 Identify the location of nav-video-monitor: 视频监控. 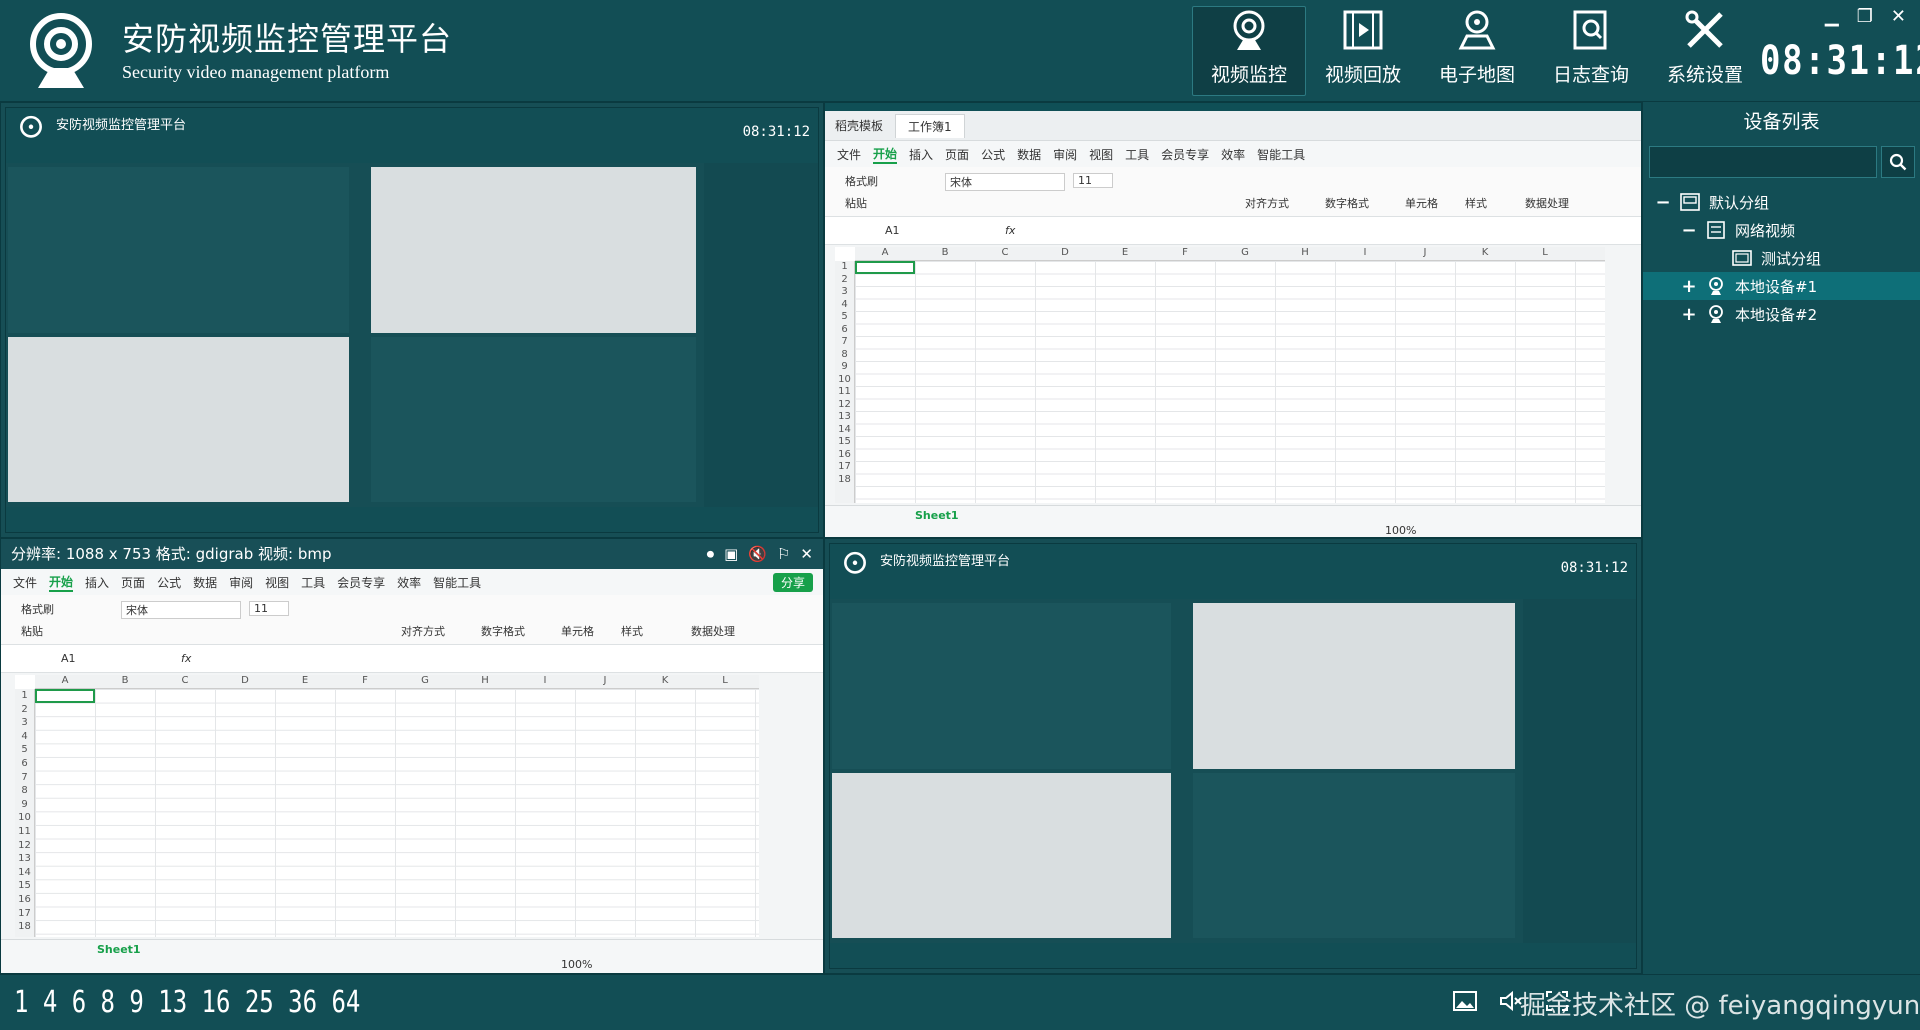
(1249, 51).